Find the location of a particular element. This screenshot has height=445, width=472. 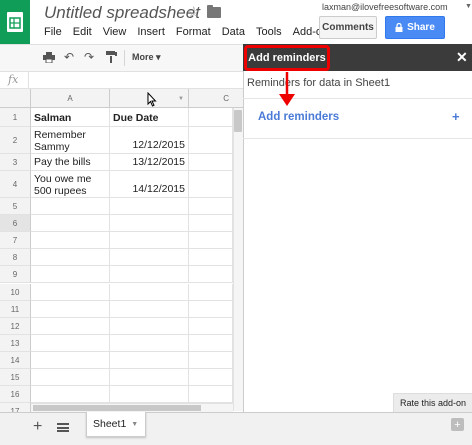

cell-c5 is located at coordinates (211, 206).